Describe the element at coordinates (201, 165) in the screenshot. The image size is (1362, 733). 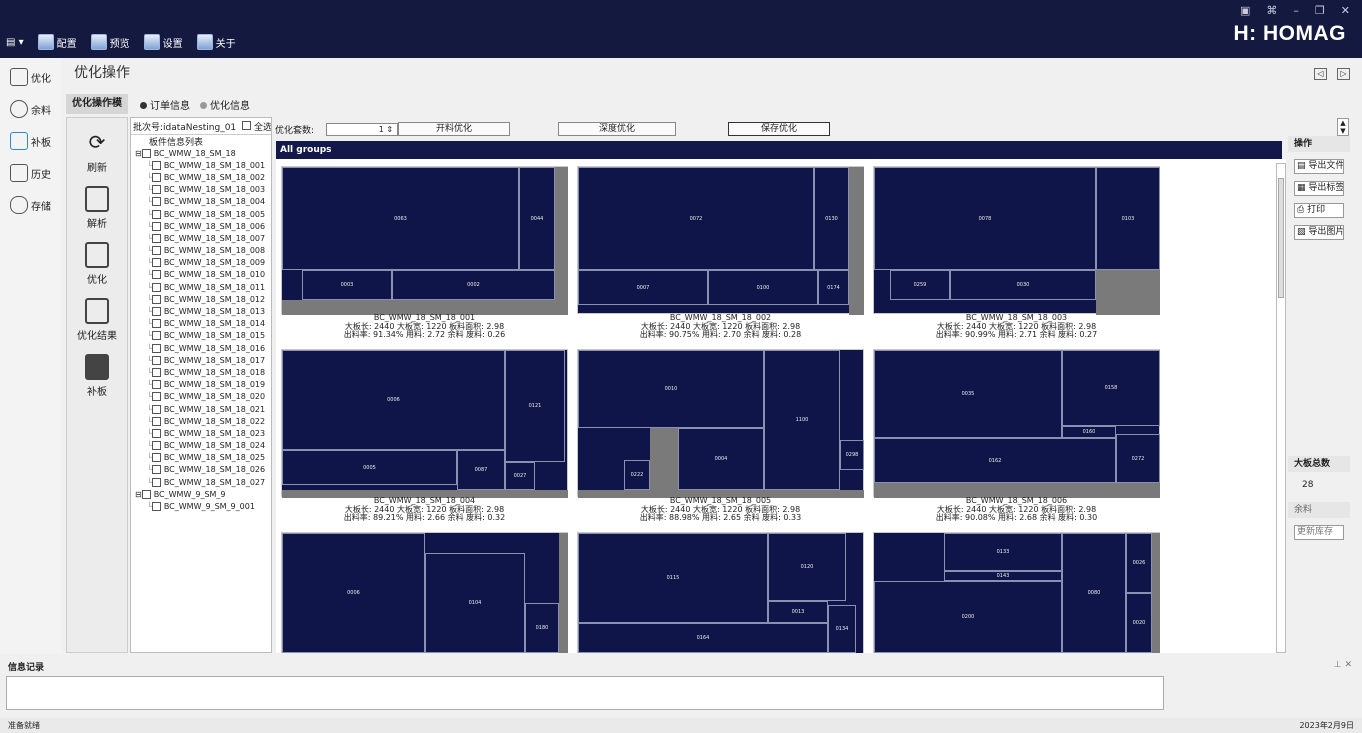
I see `tree-item: └ BC_WMW_18_SM_18_001` at that location.